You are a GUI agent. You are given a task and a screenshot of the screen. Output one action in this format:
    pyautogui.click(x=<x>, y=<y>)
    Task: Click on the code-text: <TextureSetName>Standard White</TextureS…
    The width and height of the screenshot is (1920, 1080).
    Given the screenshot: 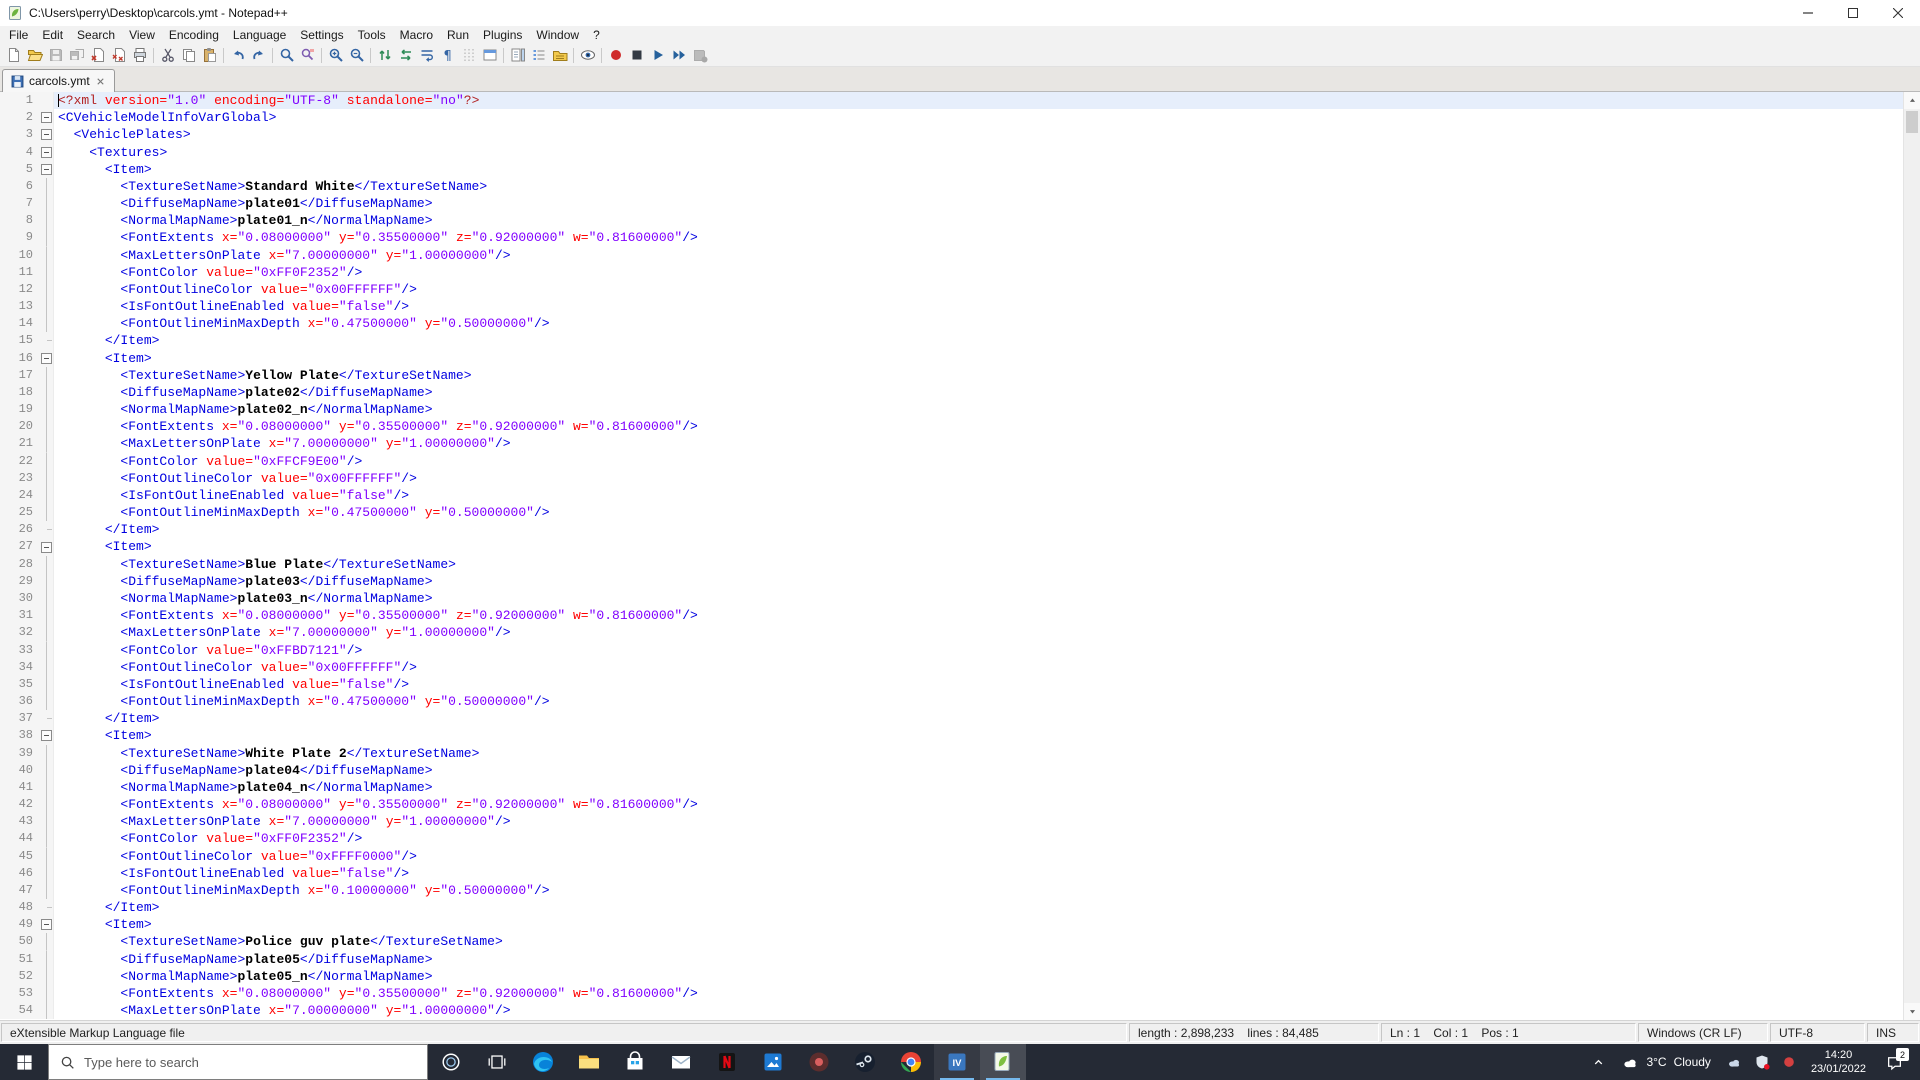 What is the action you would take?
    pyautogui.click(x=978, y=186)
    